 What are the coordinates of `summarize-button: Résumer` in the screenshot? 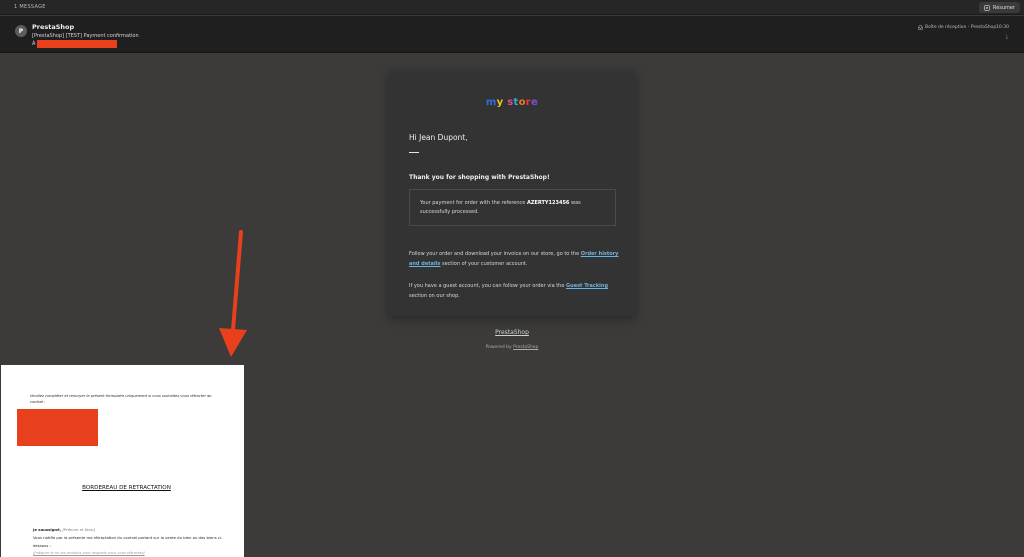 It's located at (999, 7).